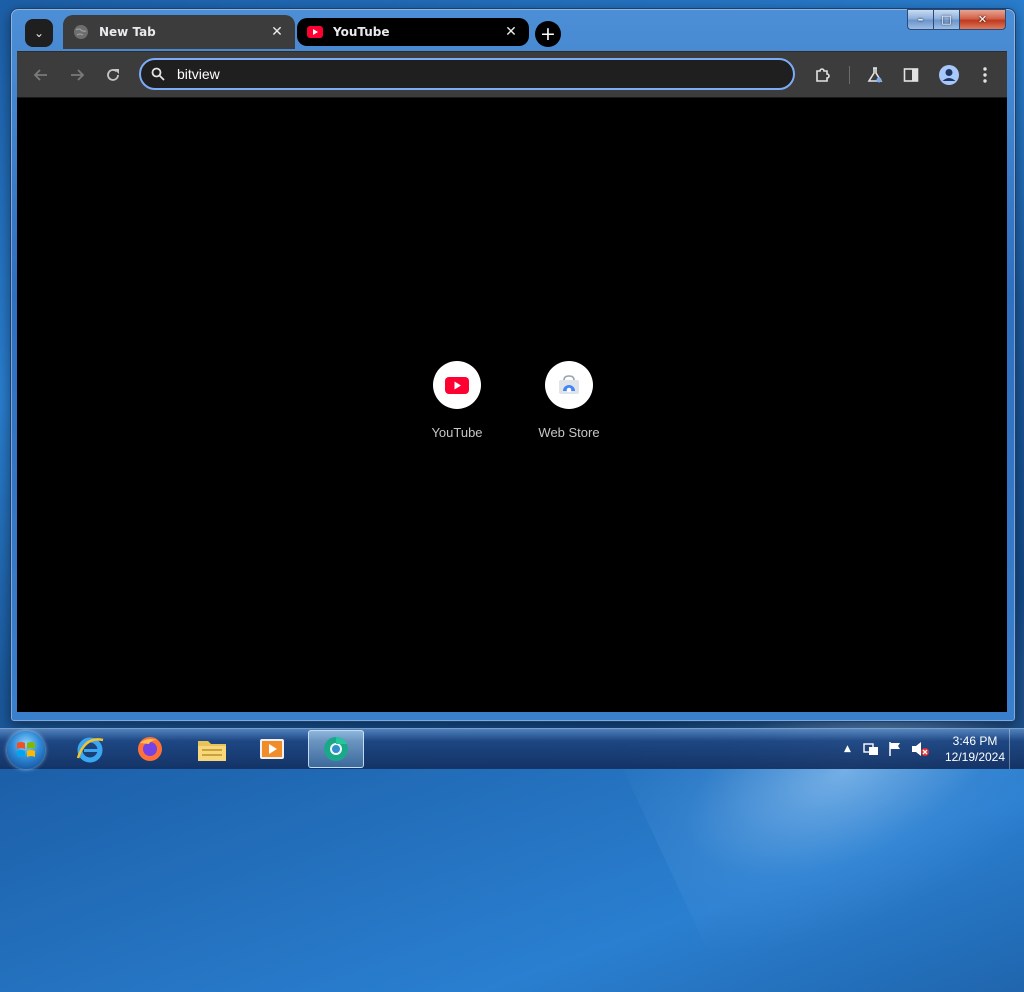 The image size is (1024, 992). I want to click on clock-date: 12/19/2024, so click(975, 757).